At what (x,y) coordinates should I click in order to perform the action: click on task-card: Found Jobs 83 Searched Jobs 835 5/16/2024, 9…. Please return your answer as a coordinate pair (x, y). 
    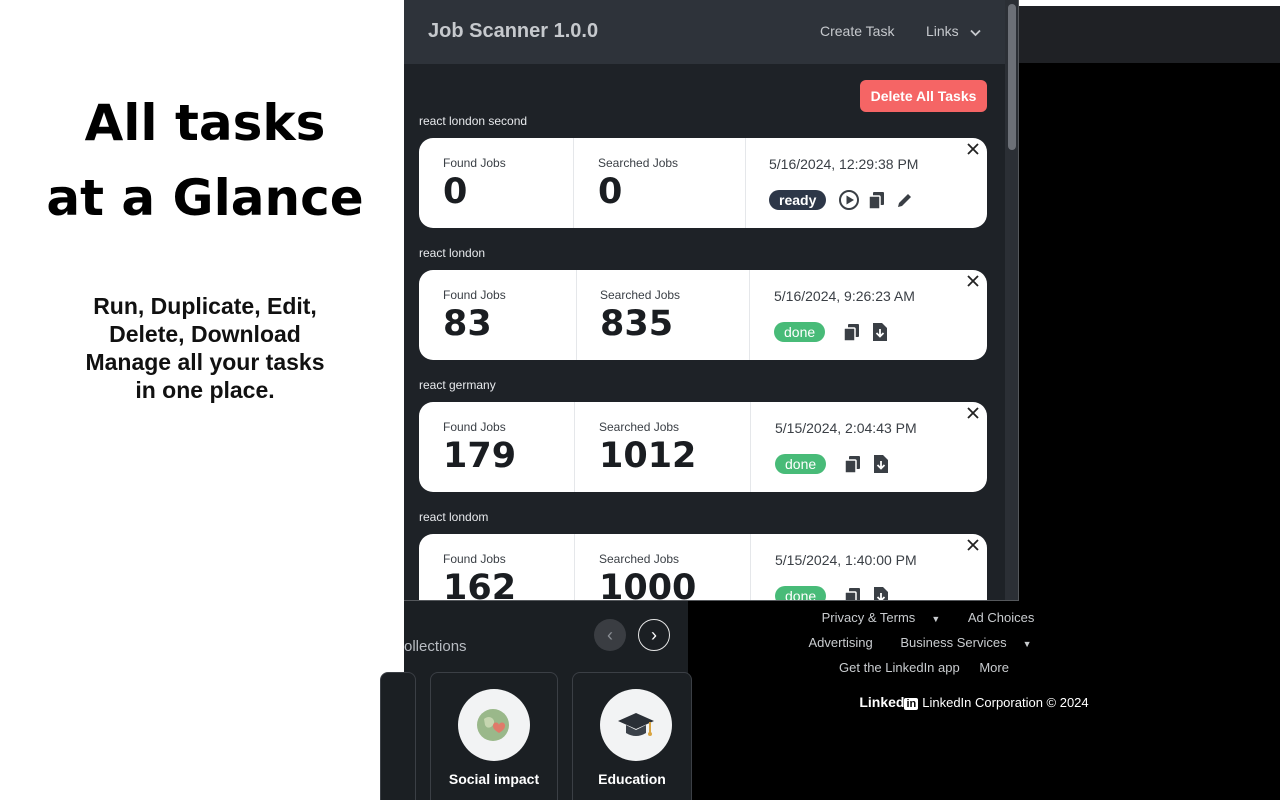
    Looking at the image, I should click on (703, 315).